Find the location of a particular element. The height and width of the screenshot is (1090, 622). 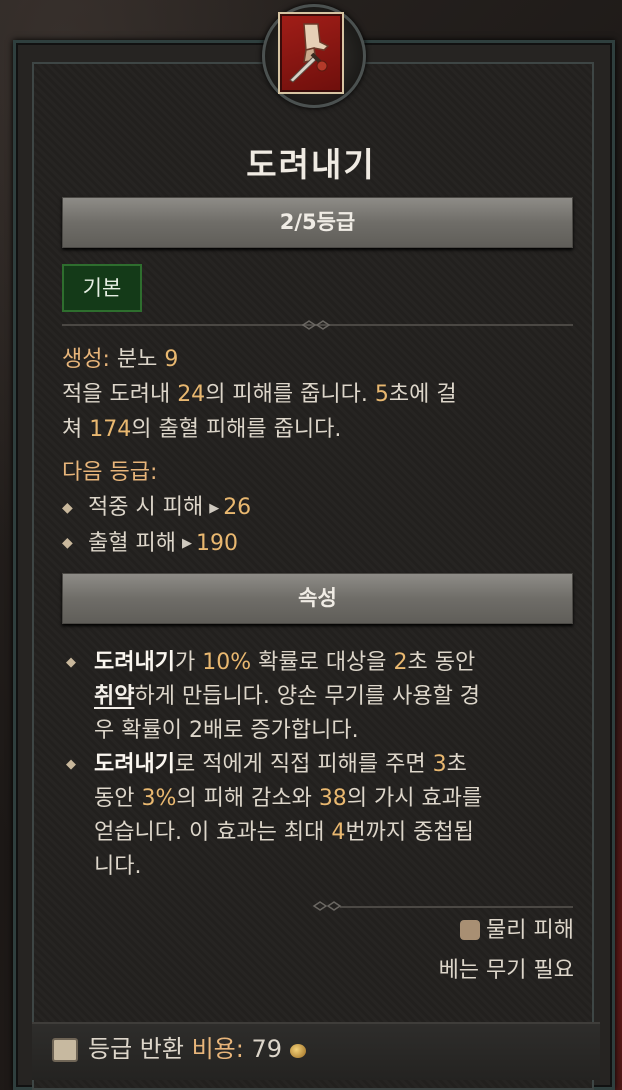

next-rank-block: 다음 등급: ◆ 적중 시 피해 ▶ 26 ◆ 출혈 피해 ▶ 190 is located at coordinates (322, 508).